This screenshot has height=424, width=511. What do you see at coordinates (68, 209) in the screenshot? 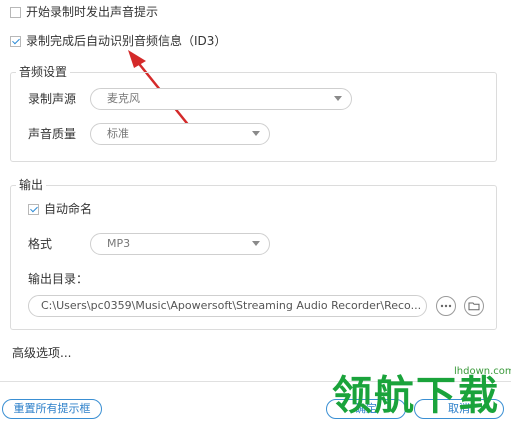
I see `auto-name-label: 自动命名` at bounding box center [68, 209].